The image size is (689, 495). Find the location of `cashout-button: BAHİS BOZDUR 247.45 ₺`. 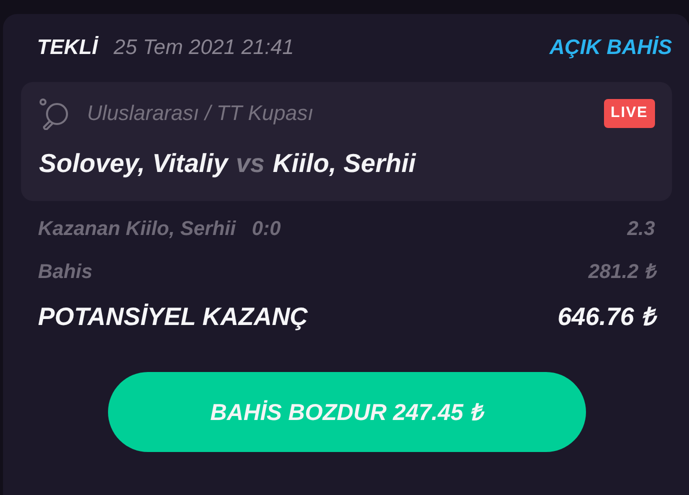

cashout-button: BAHİS BOZDUR 247.45 ₺ is located at coordinates (347, 412).